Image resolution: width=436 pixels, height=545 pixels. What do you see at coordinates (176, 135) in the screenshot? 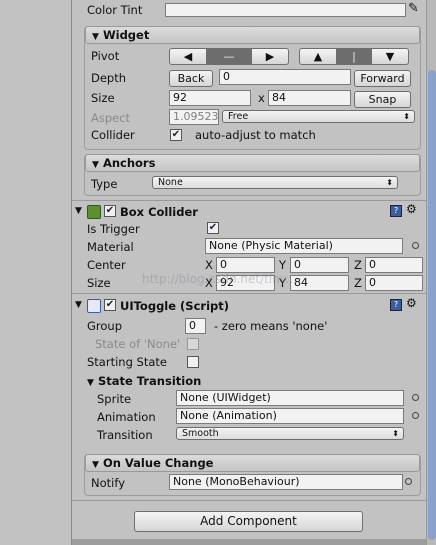
I see `collider-checkbox: ✔` at bounding box center [176, 135].